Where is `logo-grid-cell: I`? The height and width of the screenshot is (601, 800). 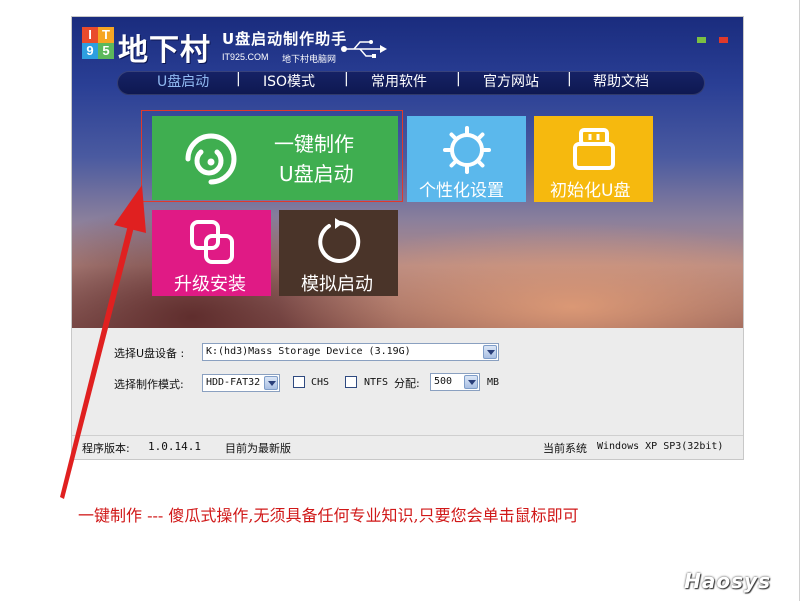
logo-grid-cell: I is located at coordinates (90, 35).